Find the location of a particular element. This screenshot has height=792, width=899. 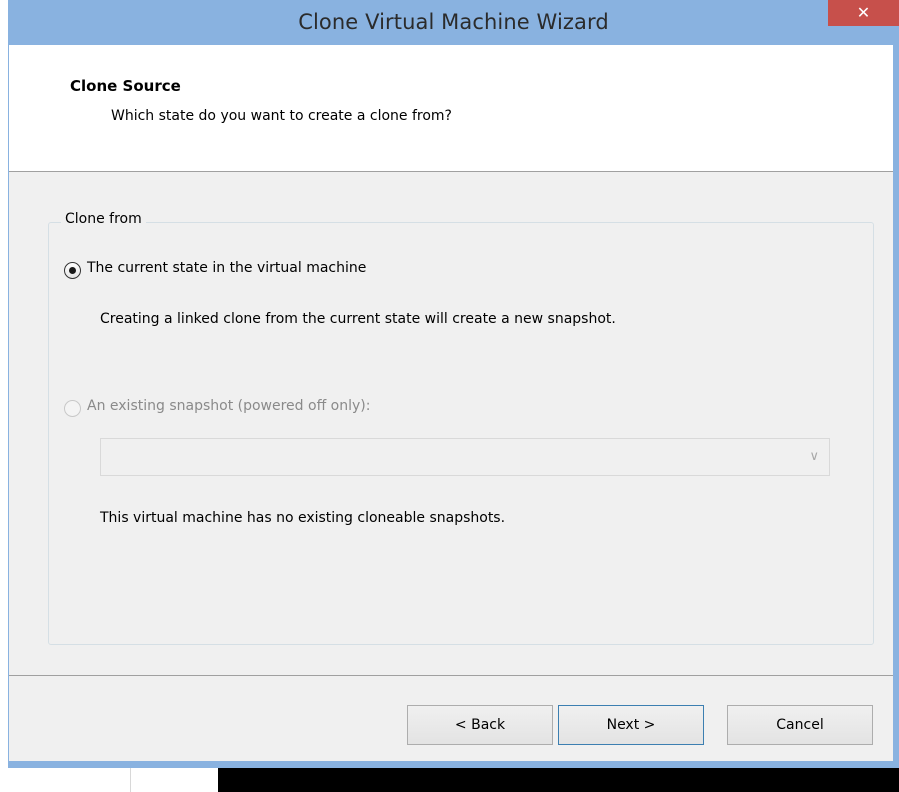

radio-existing-snapshot is located at coordinates (72, 408).